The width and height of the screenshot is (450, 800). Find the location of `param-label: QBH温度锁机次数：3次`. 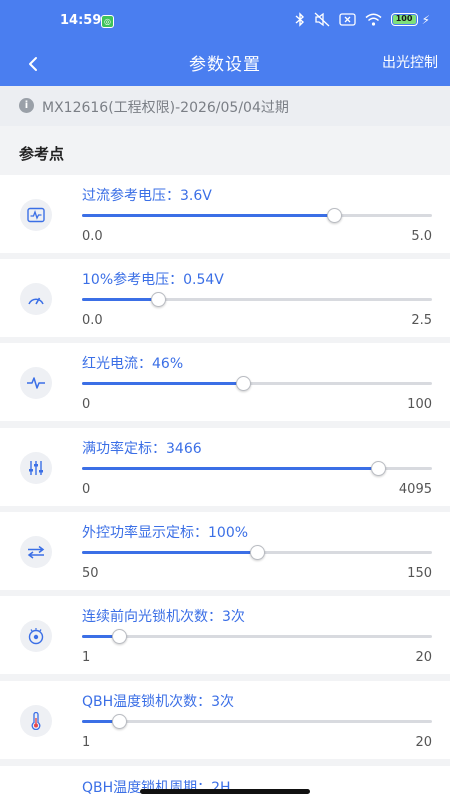

param-label: QBH温度锁机次数：3次 is located at coordinates (158, 702).